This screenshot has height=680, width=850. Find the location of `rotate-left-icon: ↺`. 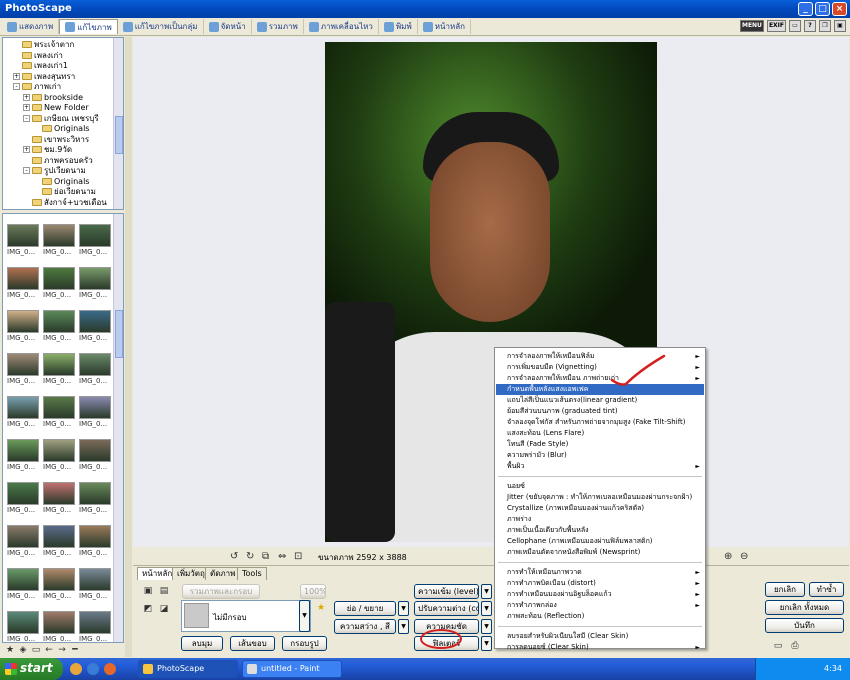

rotate-left-icon: ↺ is located at coordinates (235, 557).